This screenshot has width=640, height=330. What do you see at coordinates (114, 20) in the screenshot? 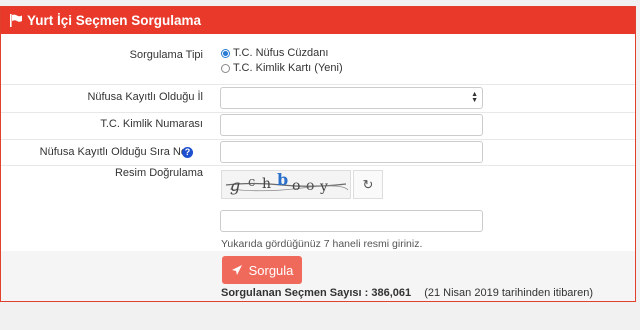
I see `page-title: Yurt İçi Seçmen Sorgulama` at bounding box center [114, 20].